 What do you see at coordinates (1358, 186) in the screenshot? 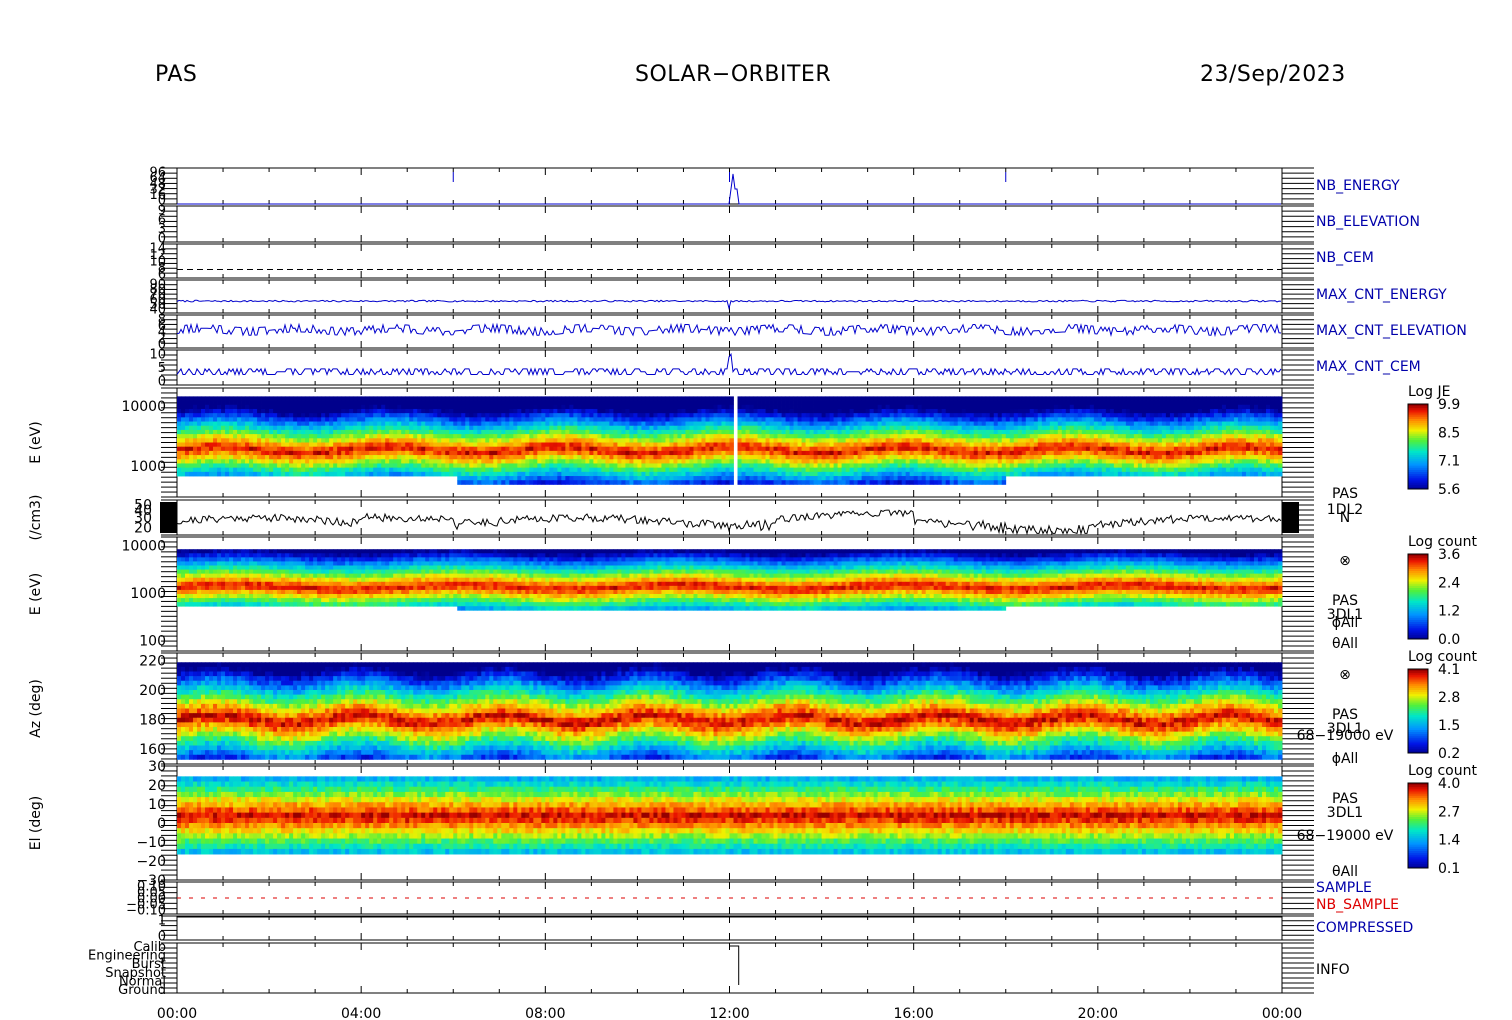
I see `series-label-nb_energy: NB_ENERGY` at bounding box center [1358, 186].